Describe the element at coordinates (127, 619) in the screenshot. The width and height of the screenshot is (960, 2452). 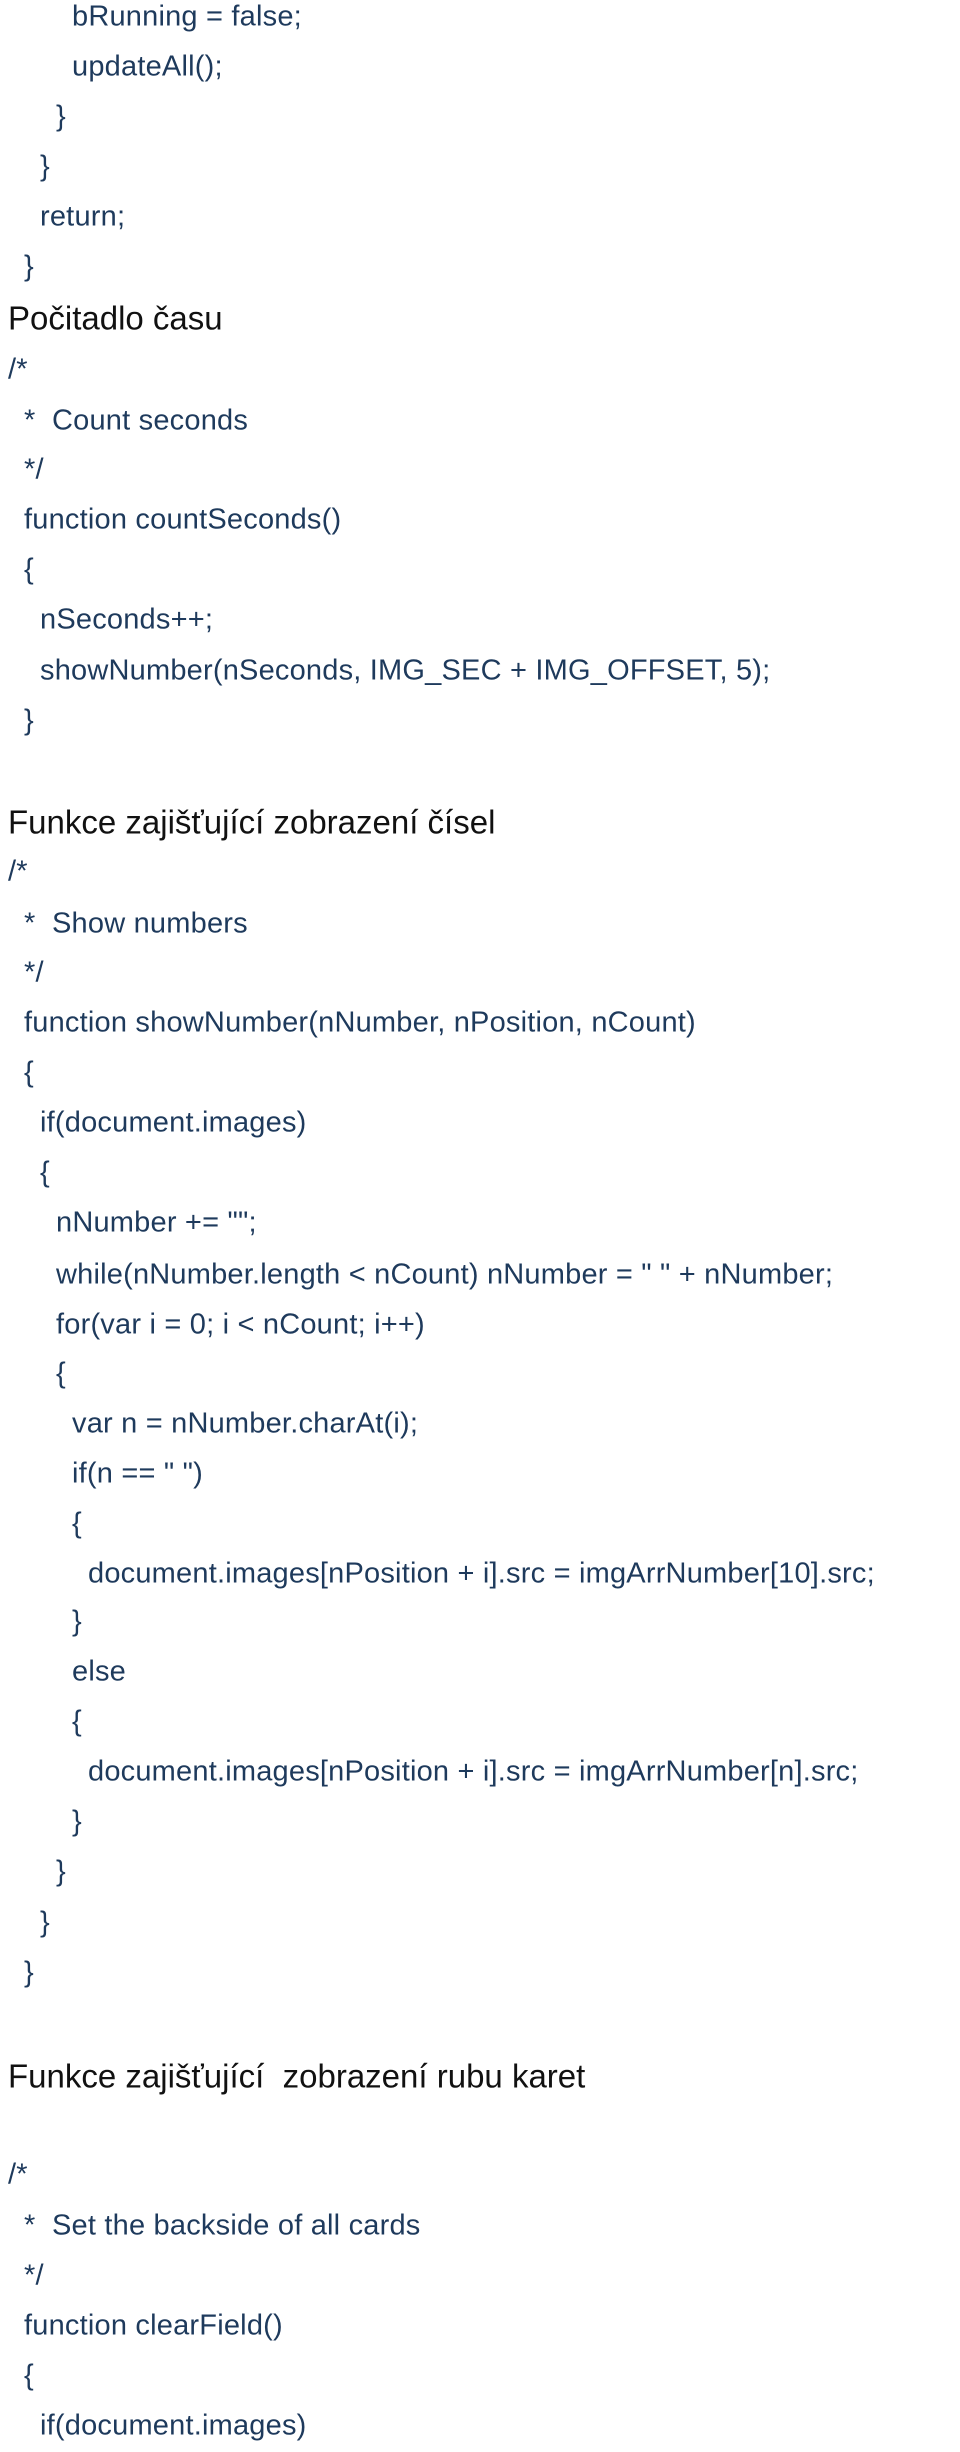
I see `code-line: nSeconds++;` at that location.